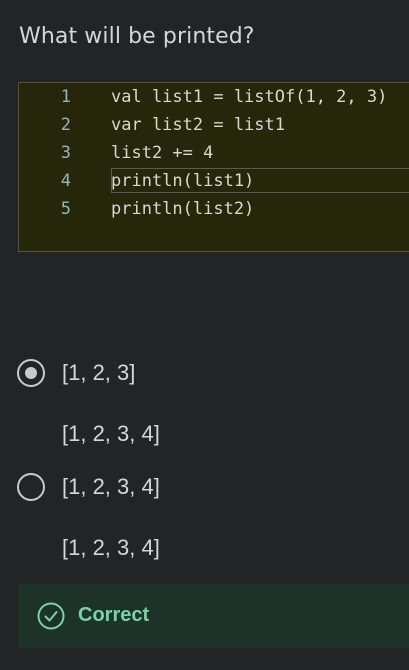  Describe the element at coordinates (99, 372) in the screenshot. I see `option-text-line1: [1, 2, 3]` at that location.